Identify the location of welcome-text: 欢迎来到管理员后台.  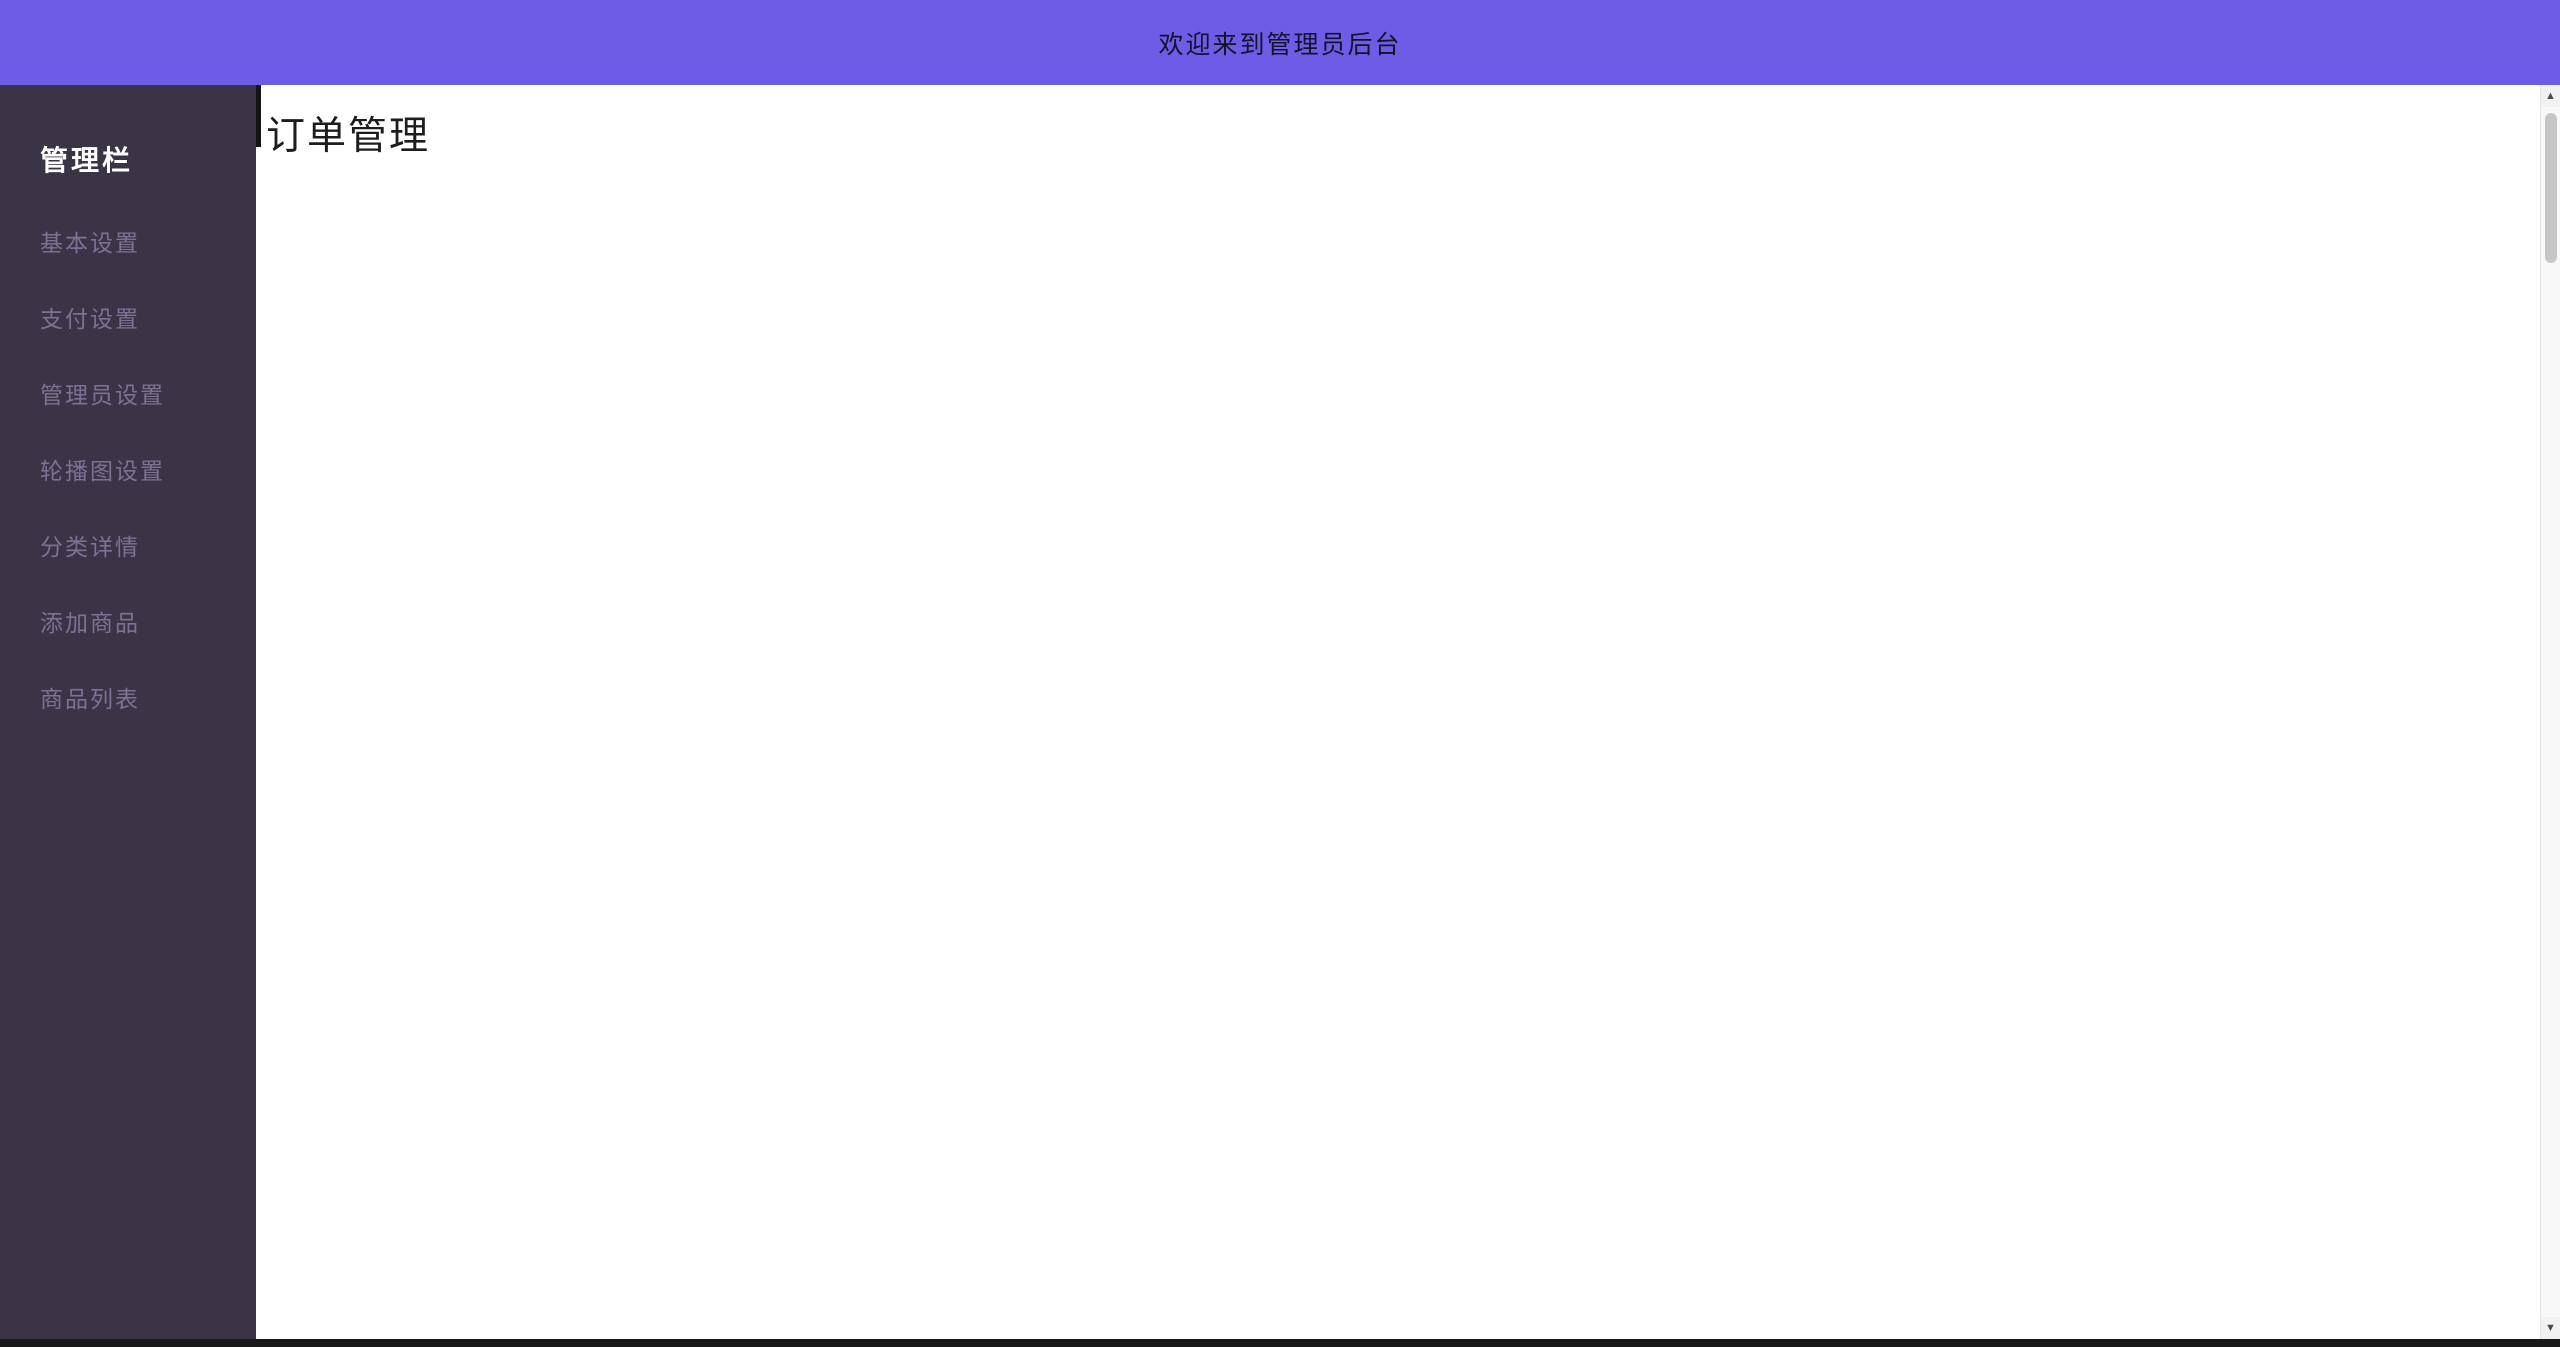
(1280, 44).